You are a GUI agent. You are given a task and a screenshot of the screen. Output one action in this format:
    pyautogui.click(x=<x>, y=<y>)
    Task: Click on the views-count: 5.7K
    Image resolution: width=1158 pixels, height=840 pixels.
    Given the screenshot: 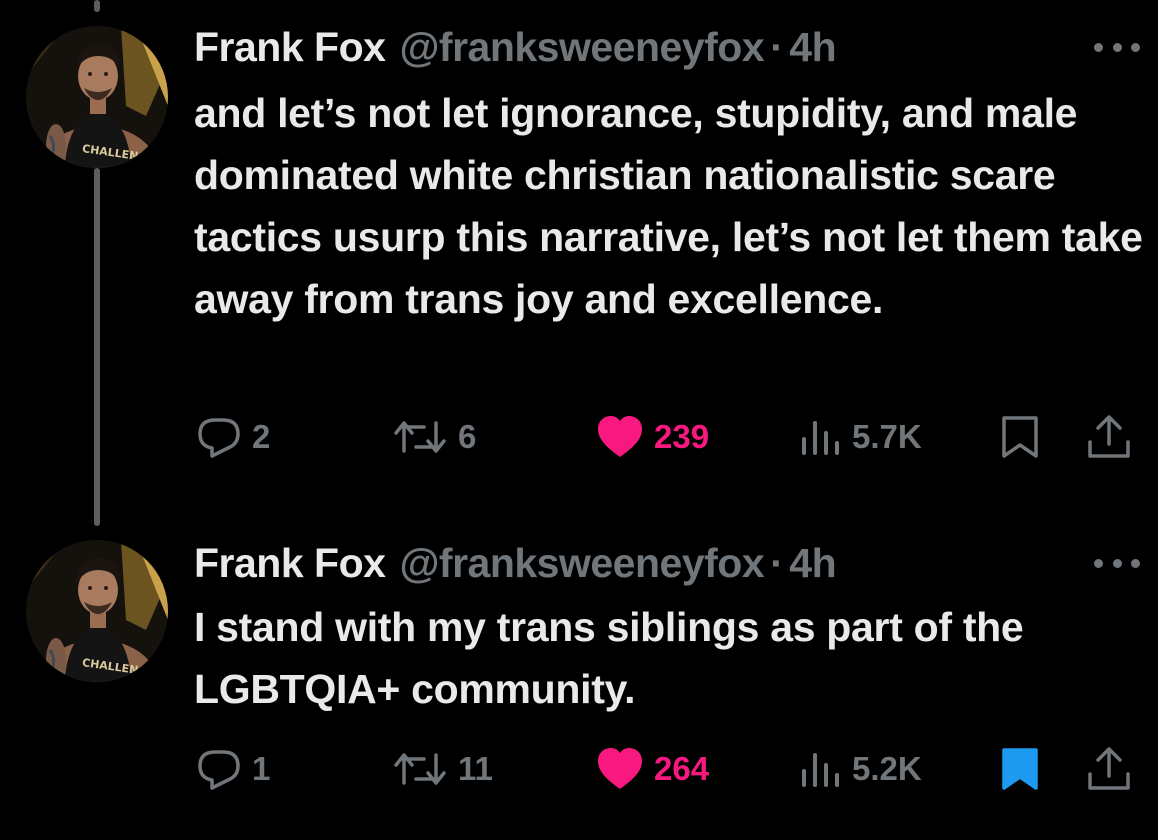 What is the action you would take?
    pyautogui.click(x=887, y=436)
    